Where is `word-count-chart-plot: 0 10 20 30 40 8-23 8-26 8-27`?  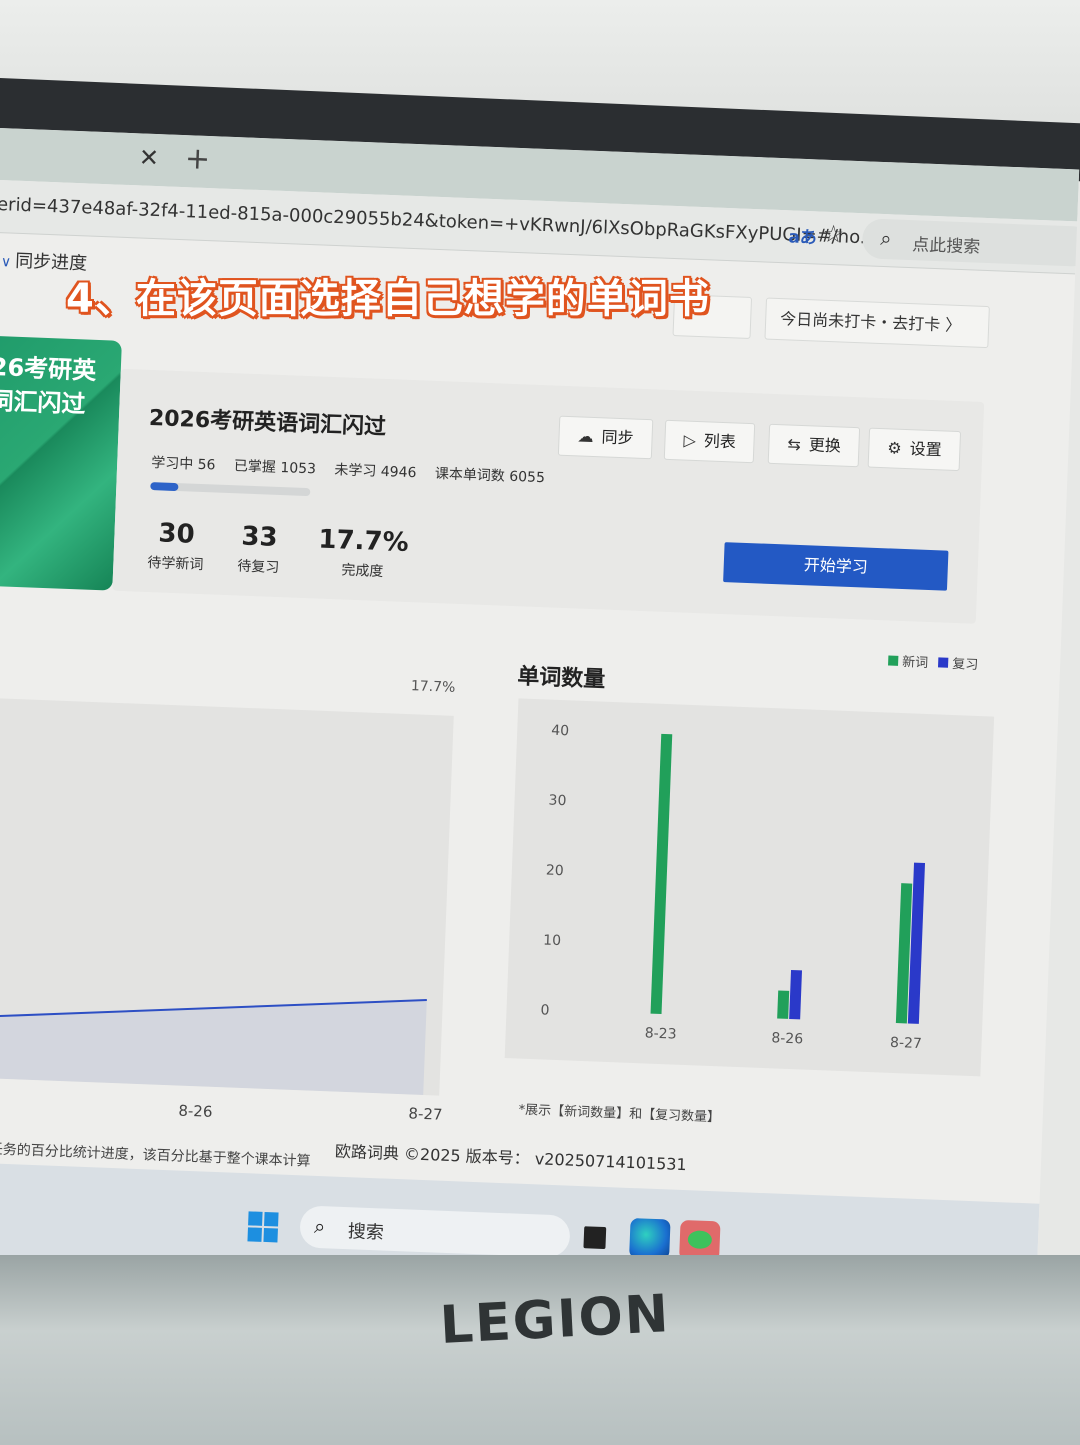 word-count-chart-plot: 0 10 20 30 40 8-23 8-26 8-27 is located at coordinates (749, 887).